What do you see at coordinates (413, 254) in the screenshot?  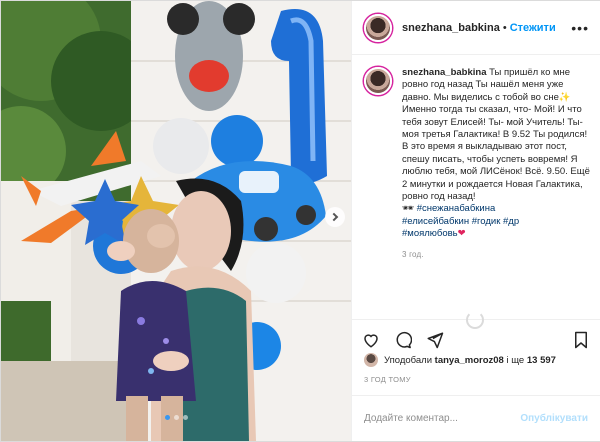 I see `caption-time: 3 год.` at bounding box center [413, 254].